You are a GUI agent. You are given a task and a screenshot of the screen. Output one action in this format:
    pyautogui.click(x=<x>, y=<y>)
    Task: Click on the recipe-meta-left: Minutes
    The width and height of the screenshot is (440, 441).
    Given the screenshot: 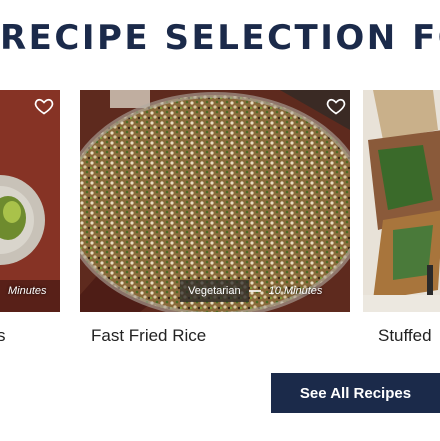 What is the action you would take?
    pyautogui.click(x=27, y=291)
    